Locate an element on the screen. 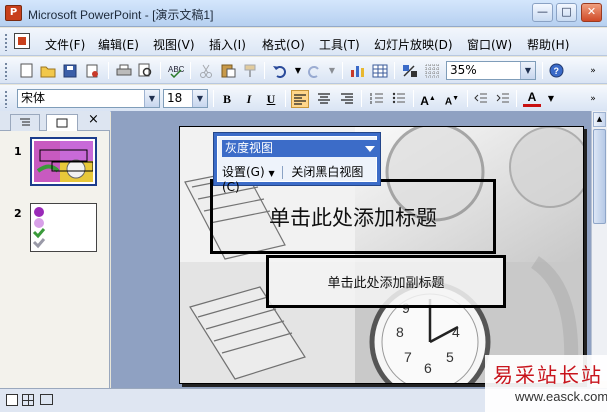 This screenshot has height=412, width=607. redo-icon is located at coordinates (314, 70).